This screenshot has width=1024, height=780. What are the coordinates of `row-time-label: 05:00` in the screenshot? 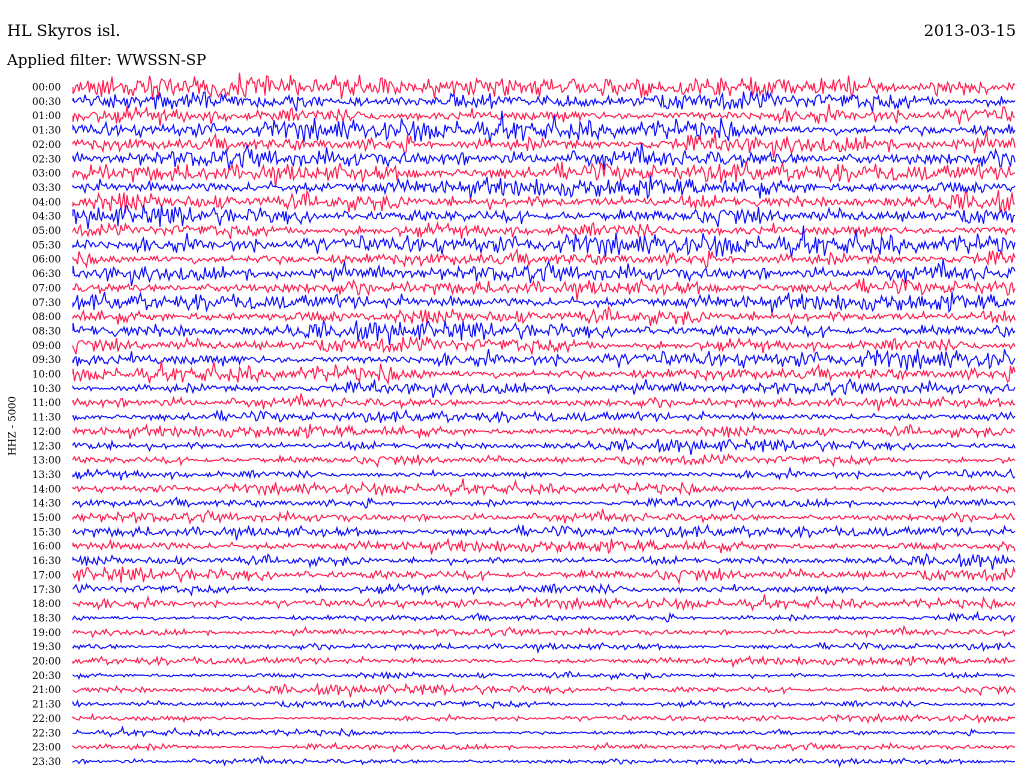 It's located at (46, 231).